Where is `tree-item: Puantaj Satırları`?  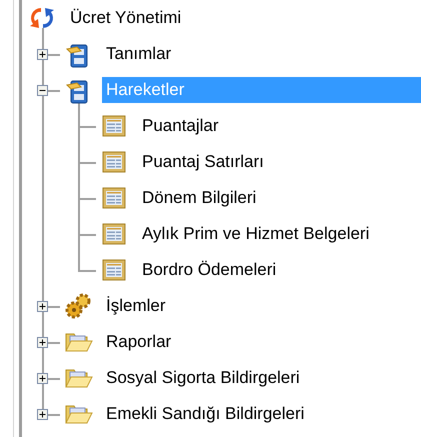 tree-item: Puantaj Satırları is located at coordinates (203, 162).